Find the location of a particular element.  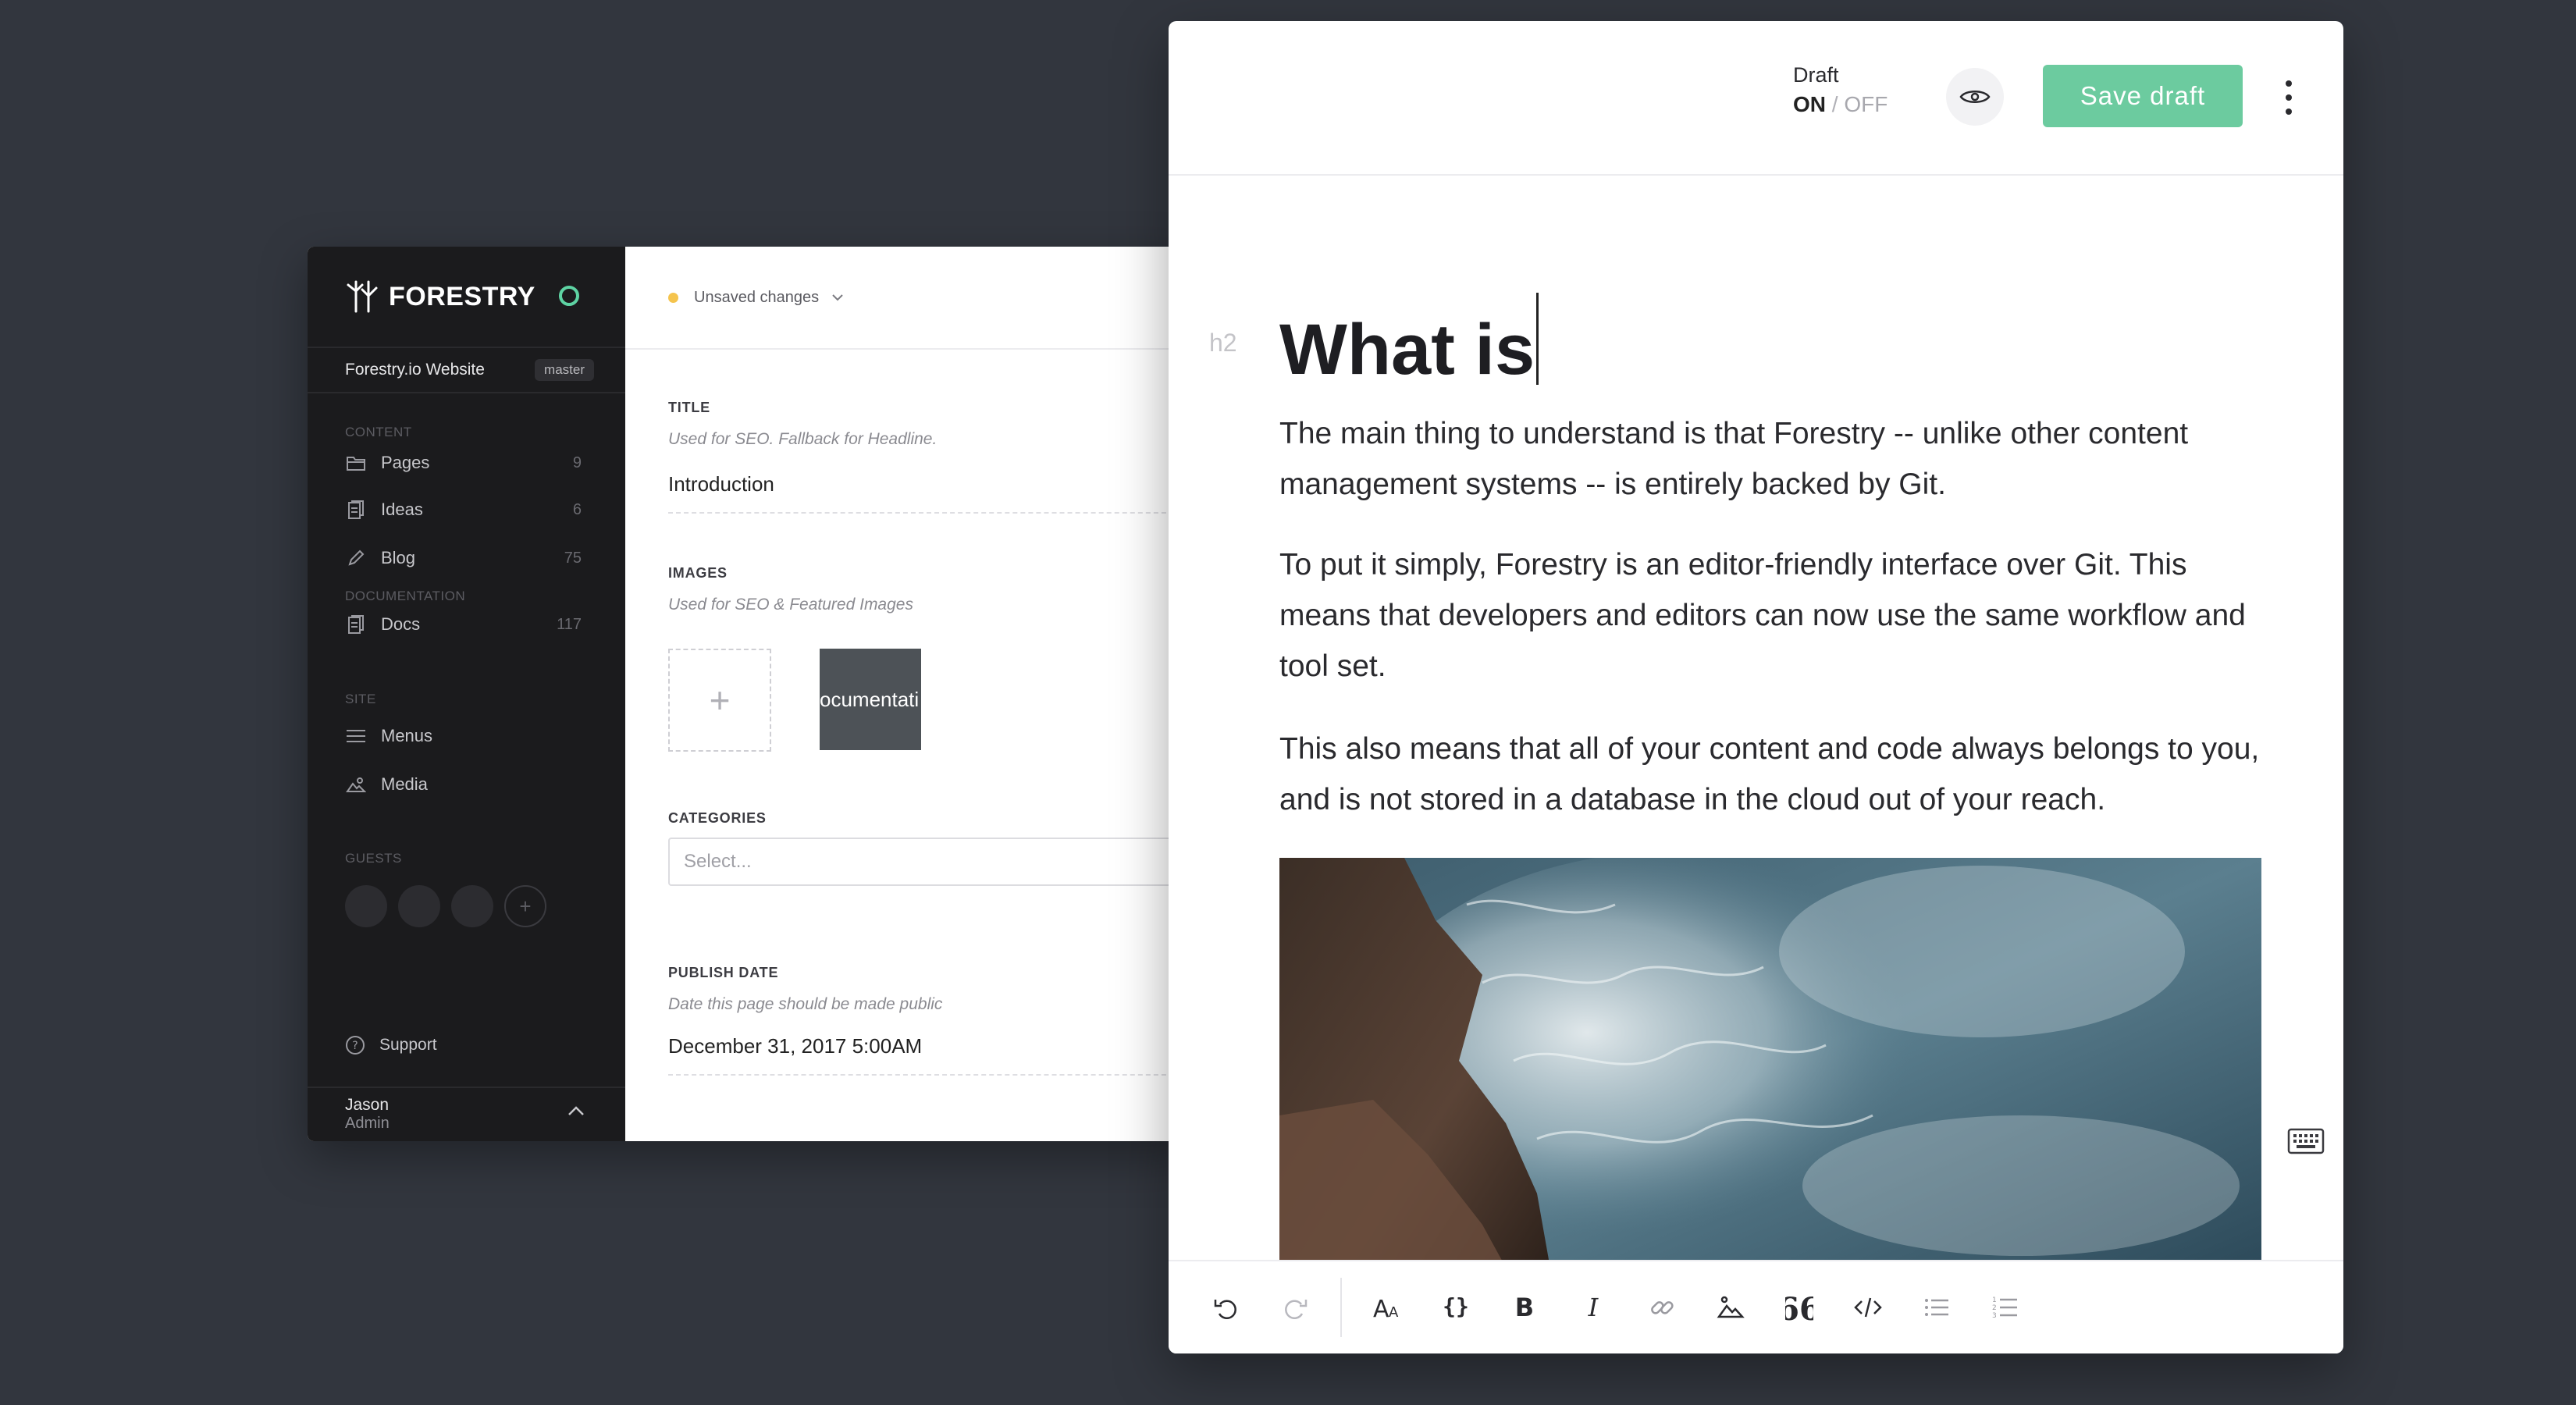

chevron-down-icon is located at coordinates (838, 297).